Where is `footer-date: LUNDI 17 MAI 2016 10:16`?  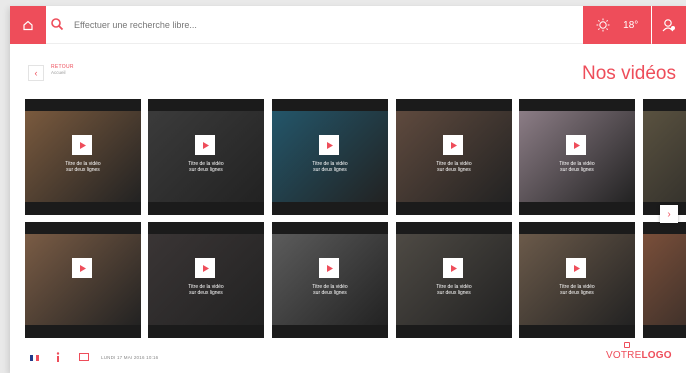 footer-date: LUNDI 17 MAI 2016 10:16 is located at coordinates (130, 357).